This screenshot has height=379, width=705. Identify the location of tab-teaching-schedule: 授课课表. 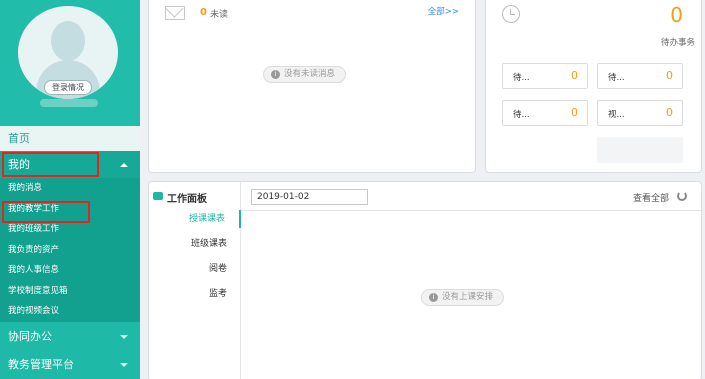
(195, 219).